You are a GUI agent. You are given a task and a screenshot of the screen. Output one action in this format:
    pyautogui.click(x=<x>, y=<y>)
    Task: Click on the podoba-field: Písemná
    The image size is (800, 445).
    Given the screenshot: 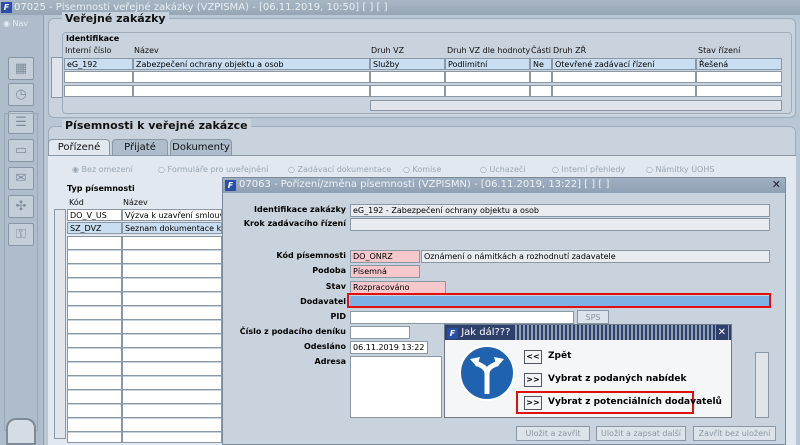 What is the action you would take?
    pyautogui.click(x=385, y=271)
    